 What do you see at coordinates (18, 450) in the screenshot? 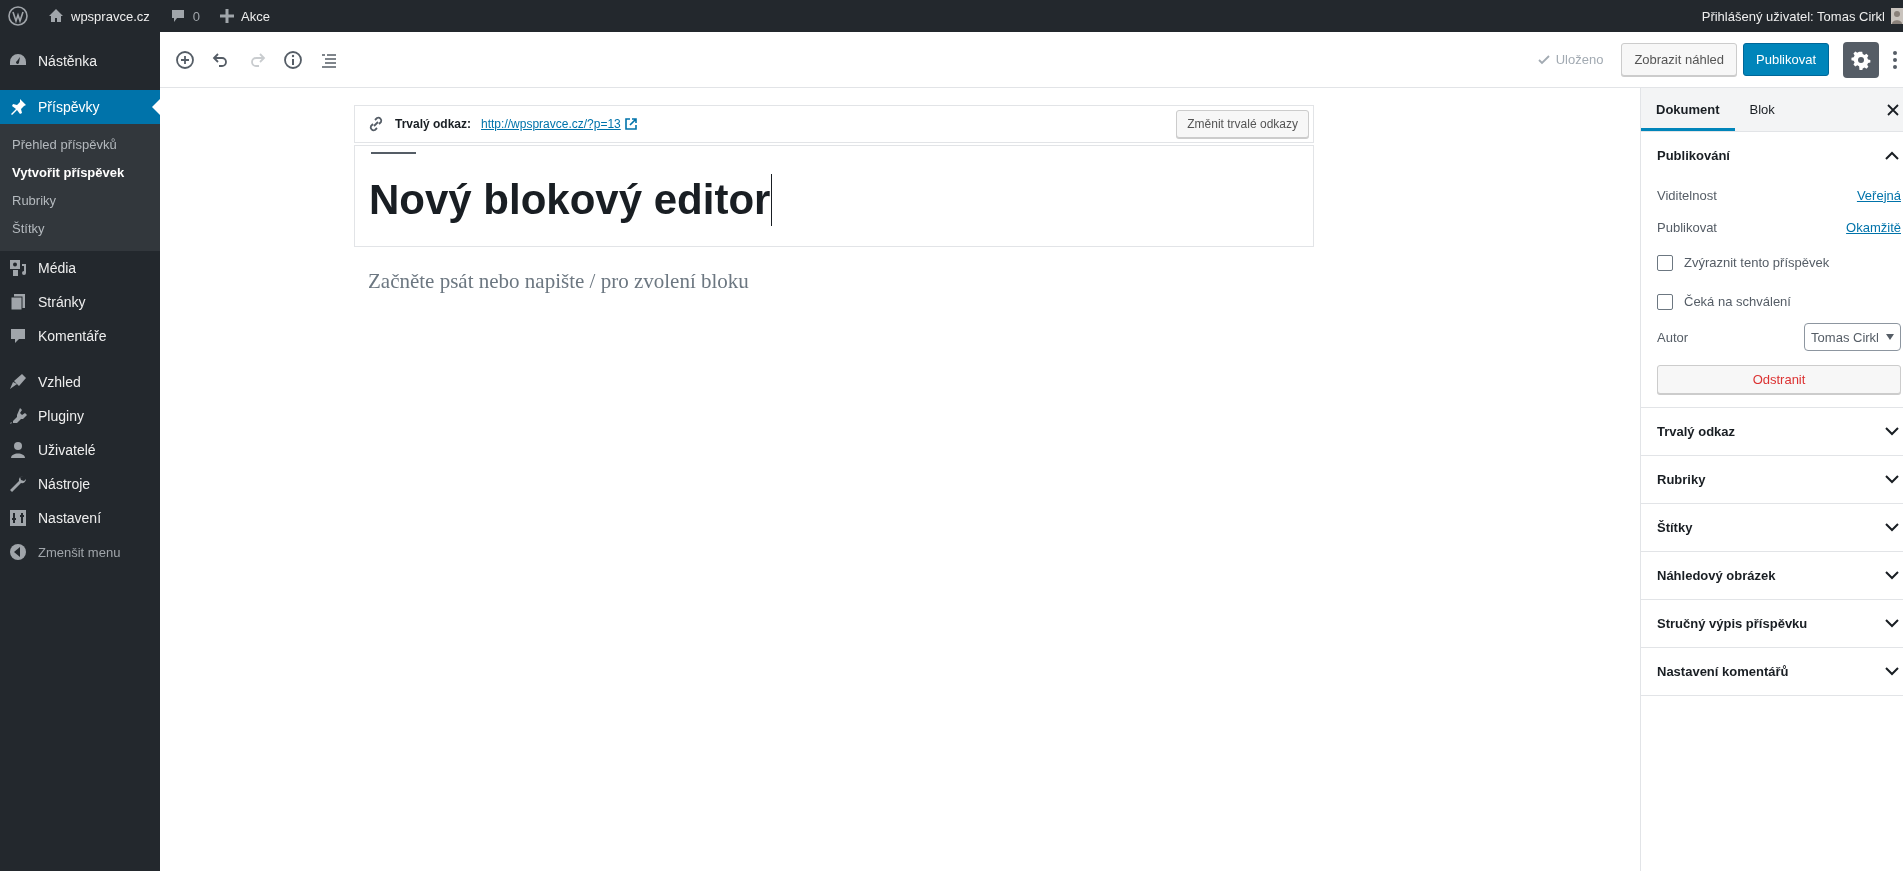
I see `user-icon` at bounding box center [18, 450].